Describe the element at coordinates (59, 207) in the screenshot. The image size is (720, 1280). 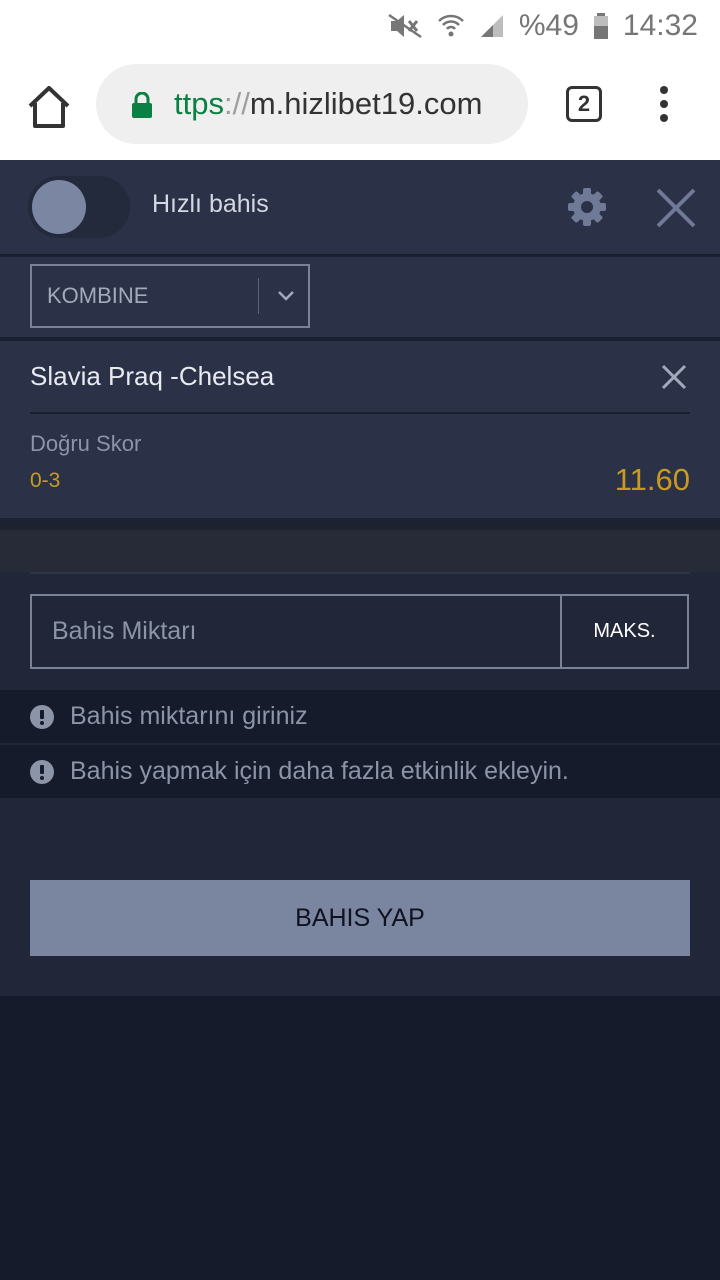
I see `toggle-knob` at that location.